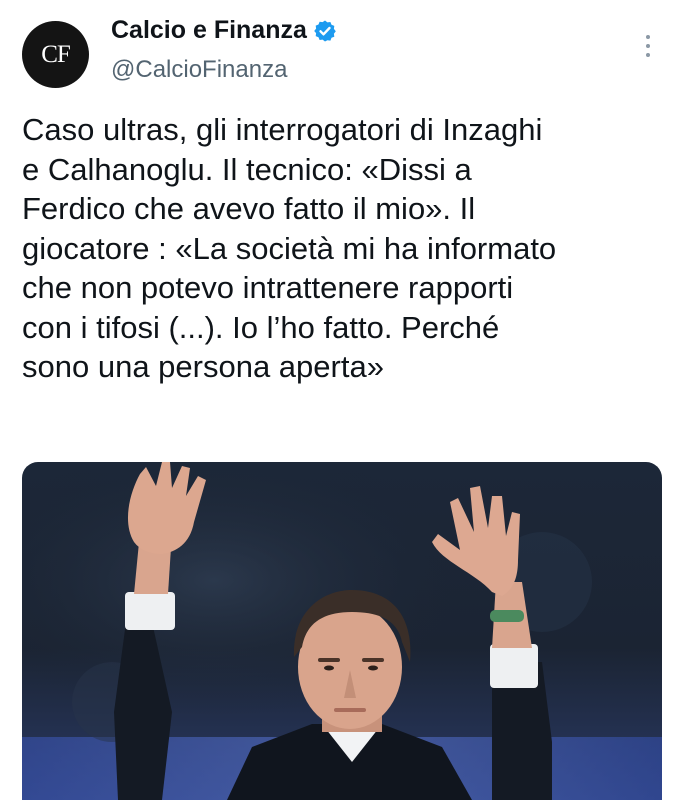 This screenshot has height=800, width=683. Describe the element at coordinates (325, 31) in the screenshot. I see `verified-badge-icon` at that location.